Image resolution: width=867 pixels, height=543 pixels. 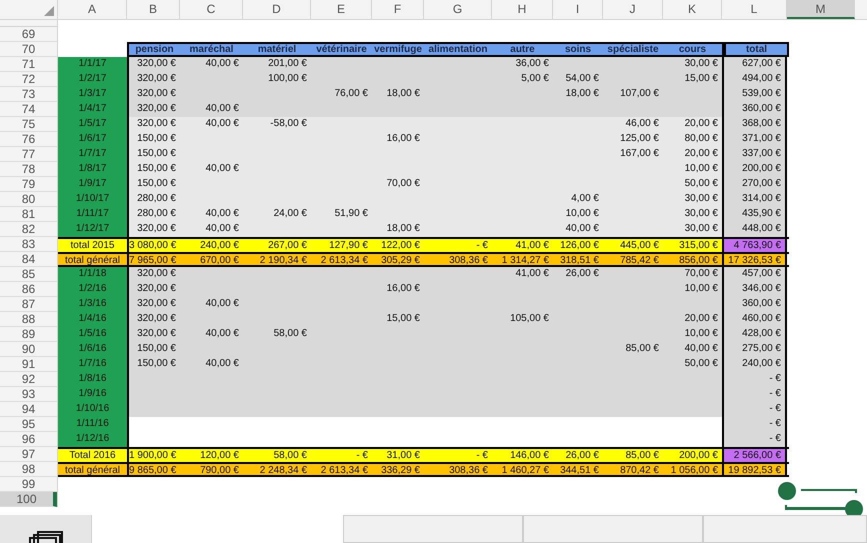 What do you see at coordinates (28, 364) in the screenshot?
I see `row-number: 91` at bounding box center [28, 364].